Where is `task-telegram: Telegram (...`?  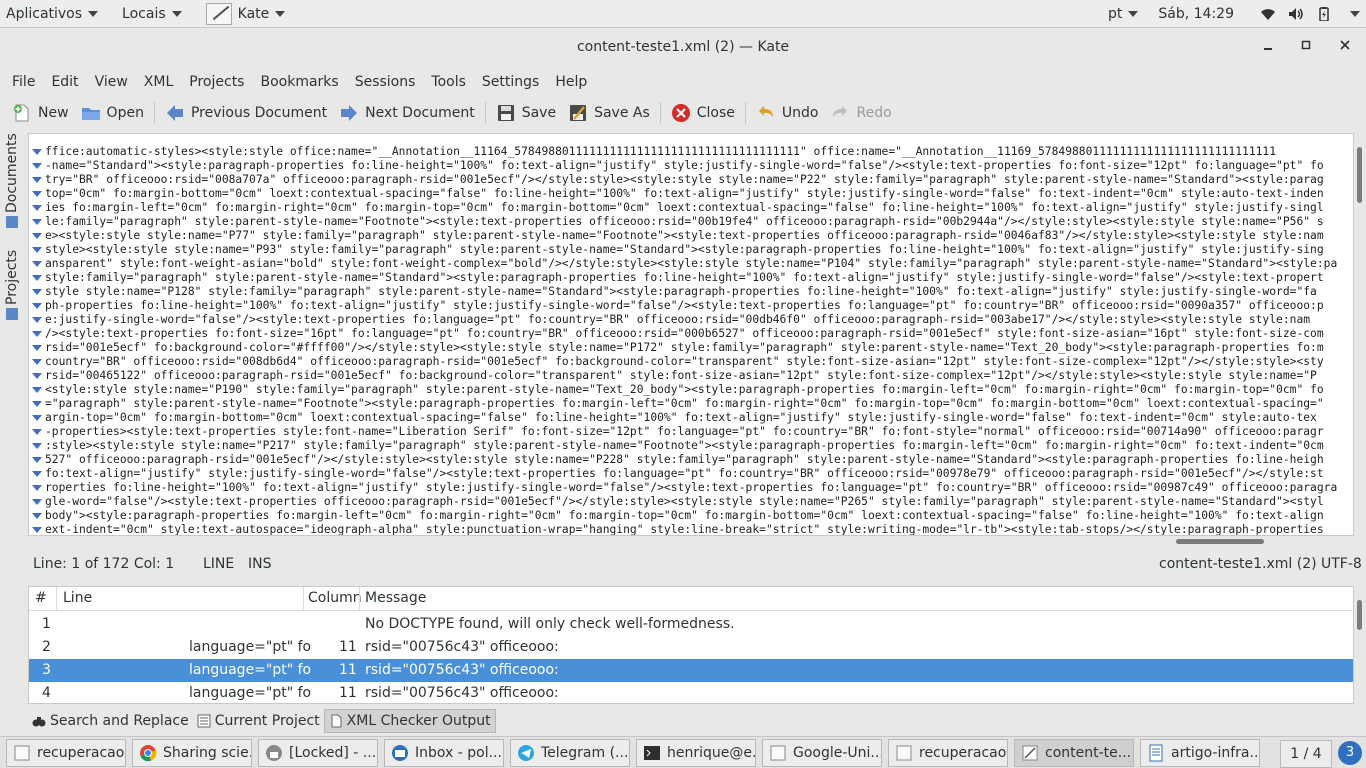
task-telegram: Telegram (... is located at coordinates (570, 752).